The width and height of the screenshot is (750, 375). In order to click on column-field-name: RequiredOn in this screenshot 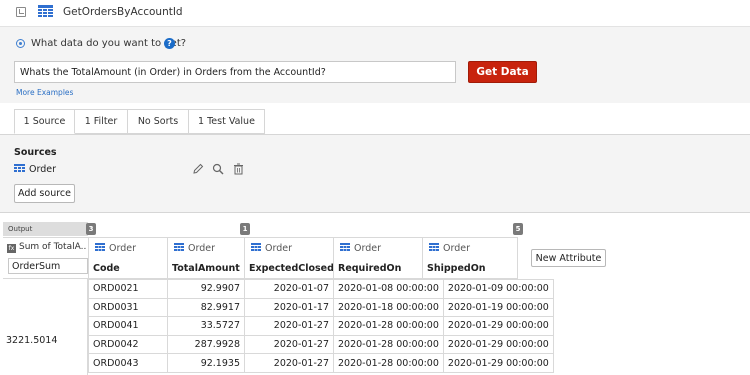, I will do `click(370, 268)`.